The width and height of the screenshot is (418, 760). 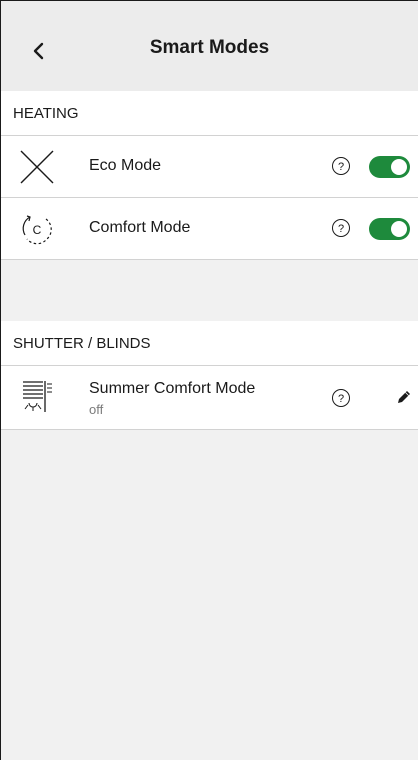 I want to click on shutter-section: SHUTTER / BLINDS Summer Comfort Mode off, so click(x=209, y=375).